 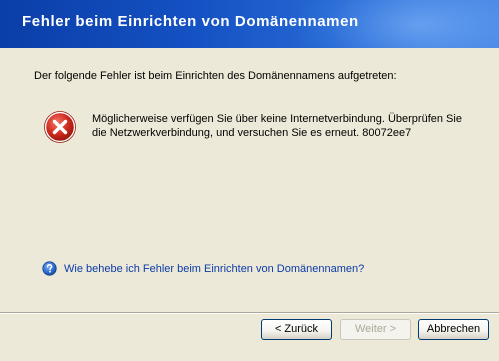 I want to click on dialog-header: Fehler beim Einrichten von Domänennamen, so click(x=249, y=24).